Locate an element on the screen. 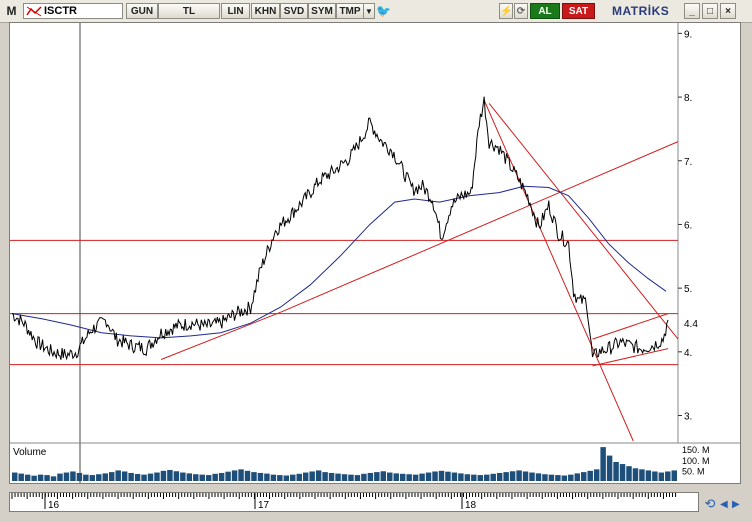  symbol-field: ISCTR is located at coordinates (73, 11).